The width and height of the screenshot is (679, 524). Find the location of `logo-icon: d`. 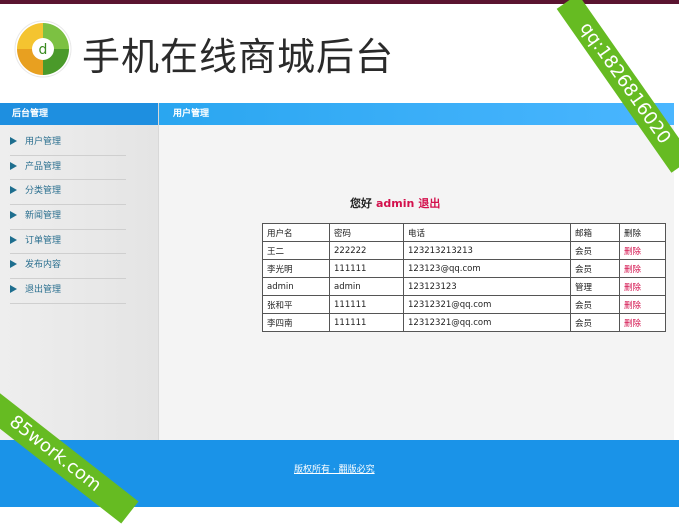

logo-icon: d is located at coordinates (43, 49).